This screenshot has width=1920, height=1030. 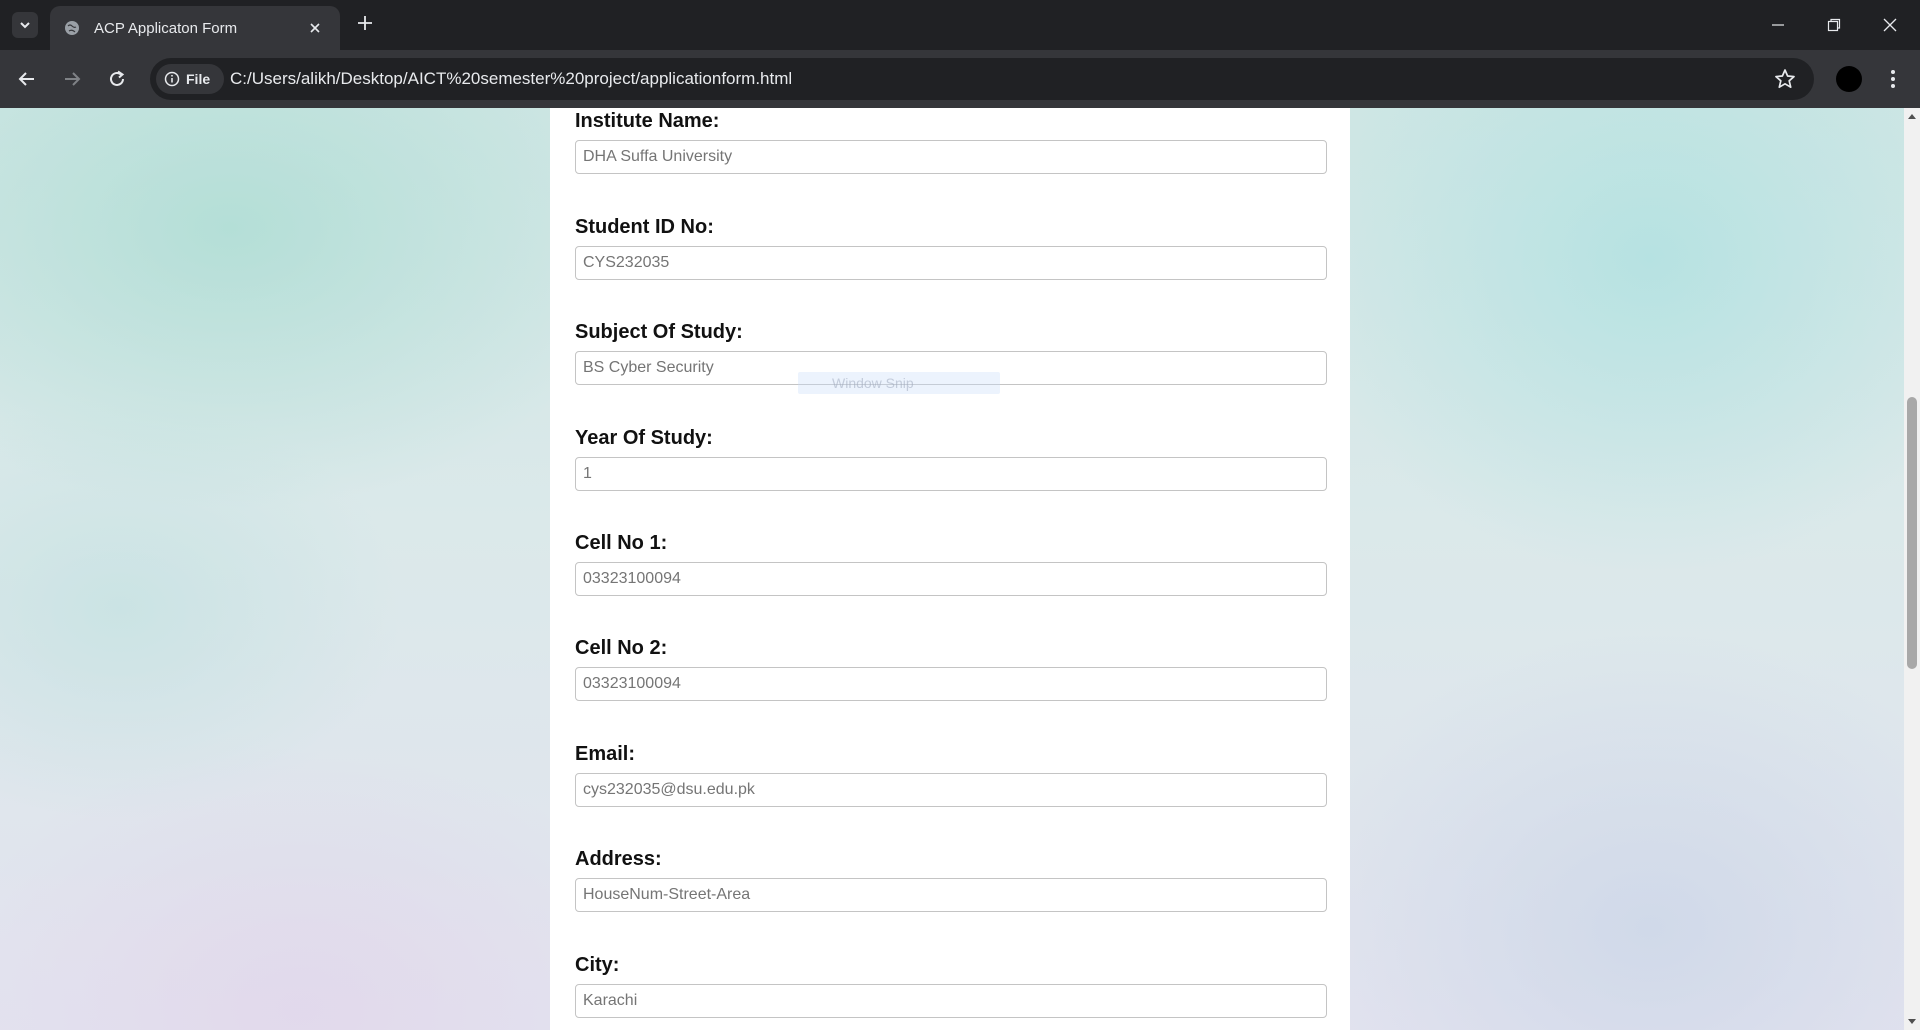 I want to click on active-tab: ACP Applicaton Form, so click(x=195, y=28).